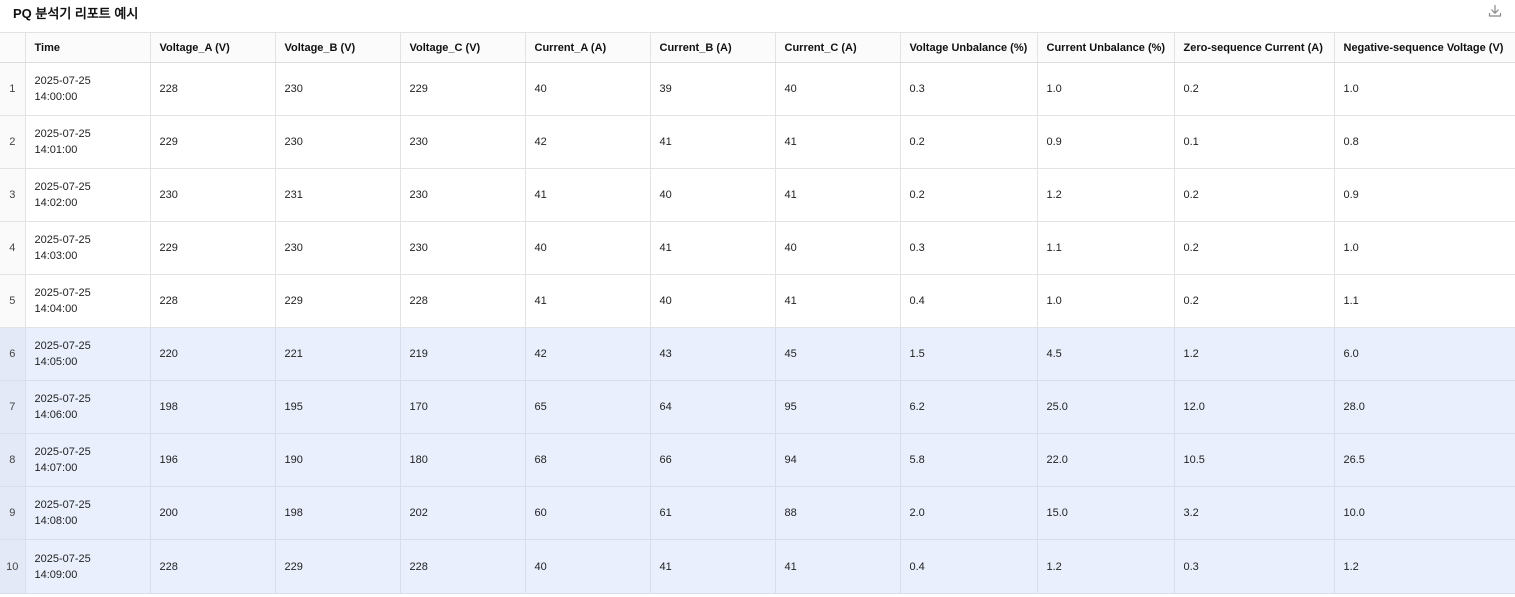 The height and width of the screenshot is (597, 1515). I want to click on cell-voltage-unbalance: 5.8, so click(969, 460).